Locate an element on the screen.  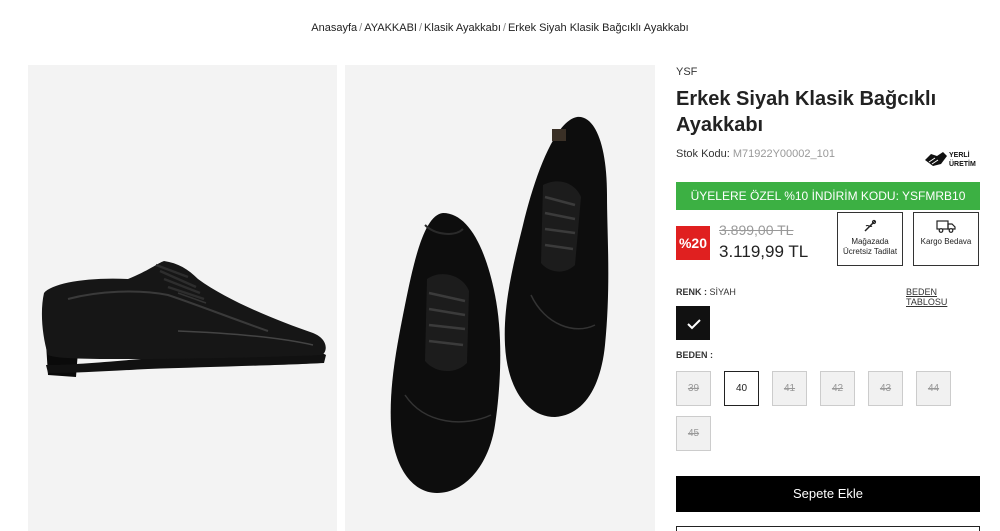
handshake-icon: YERLİ ÜRETİM is located at coordinates (950, 159).